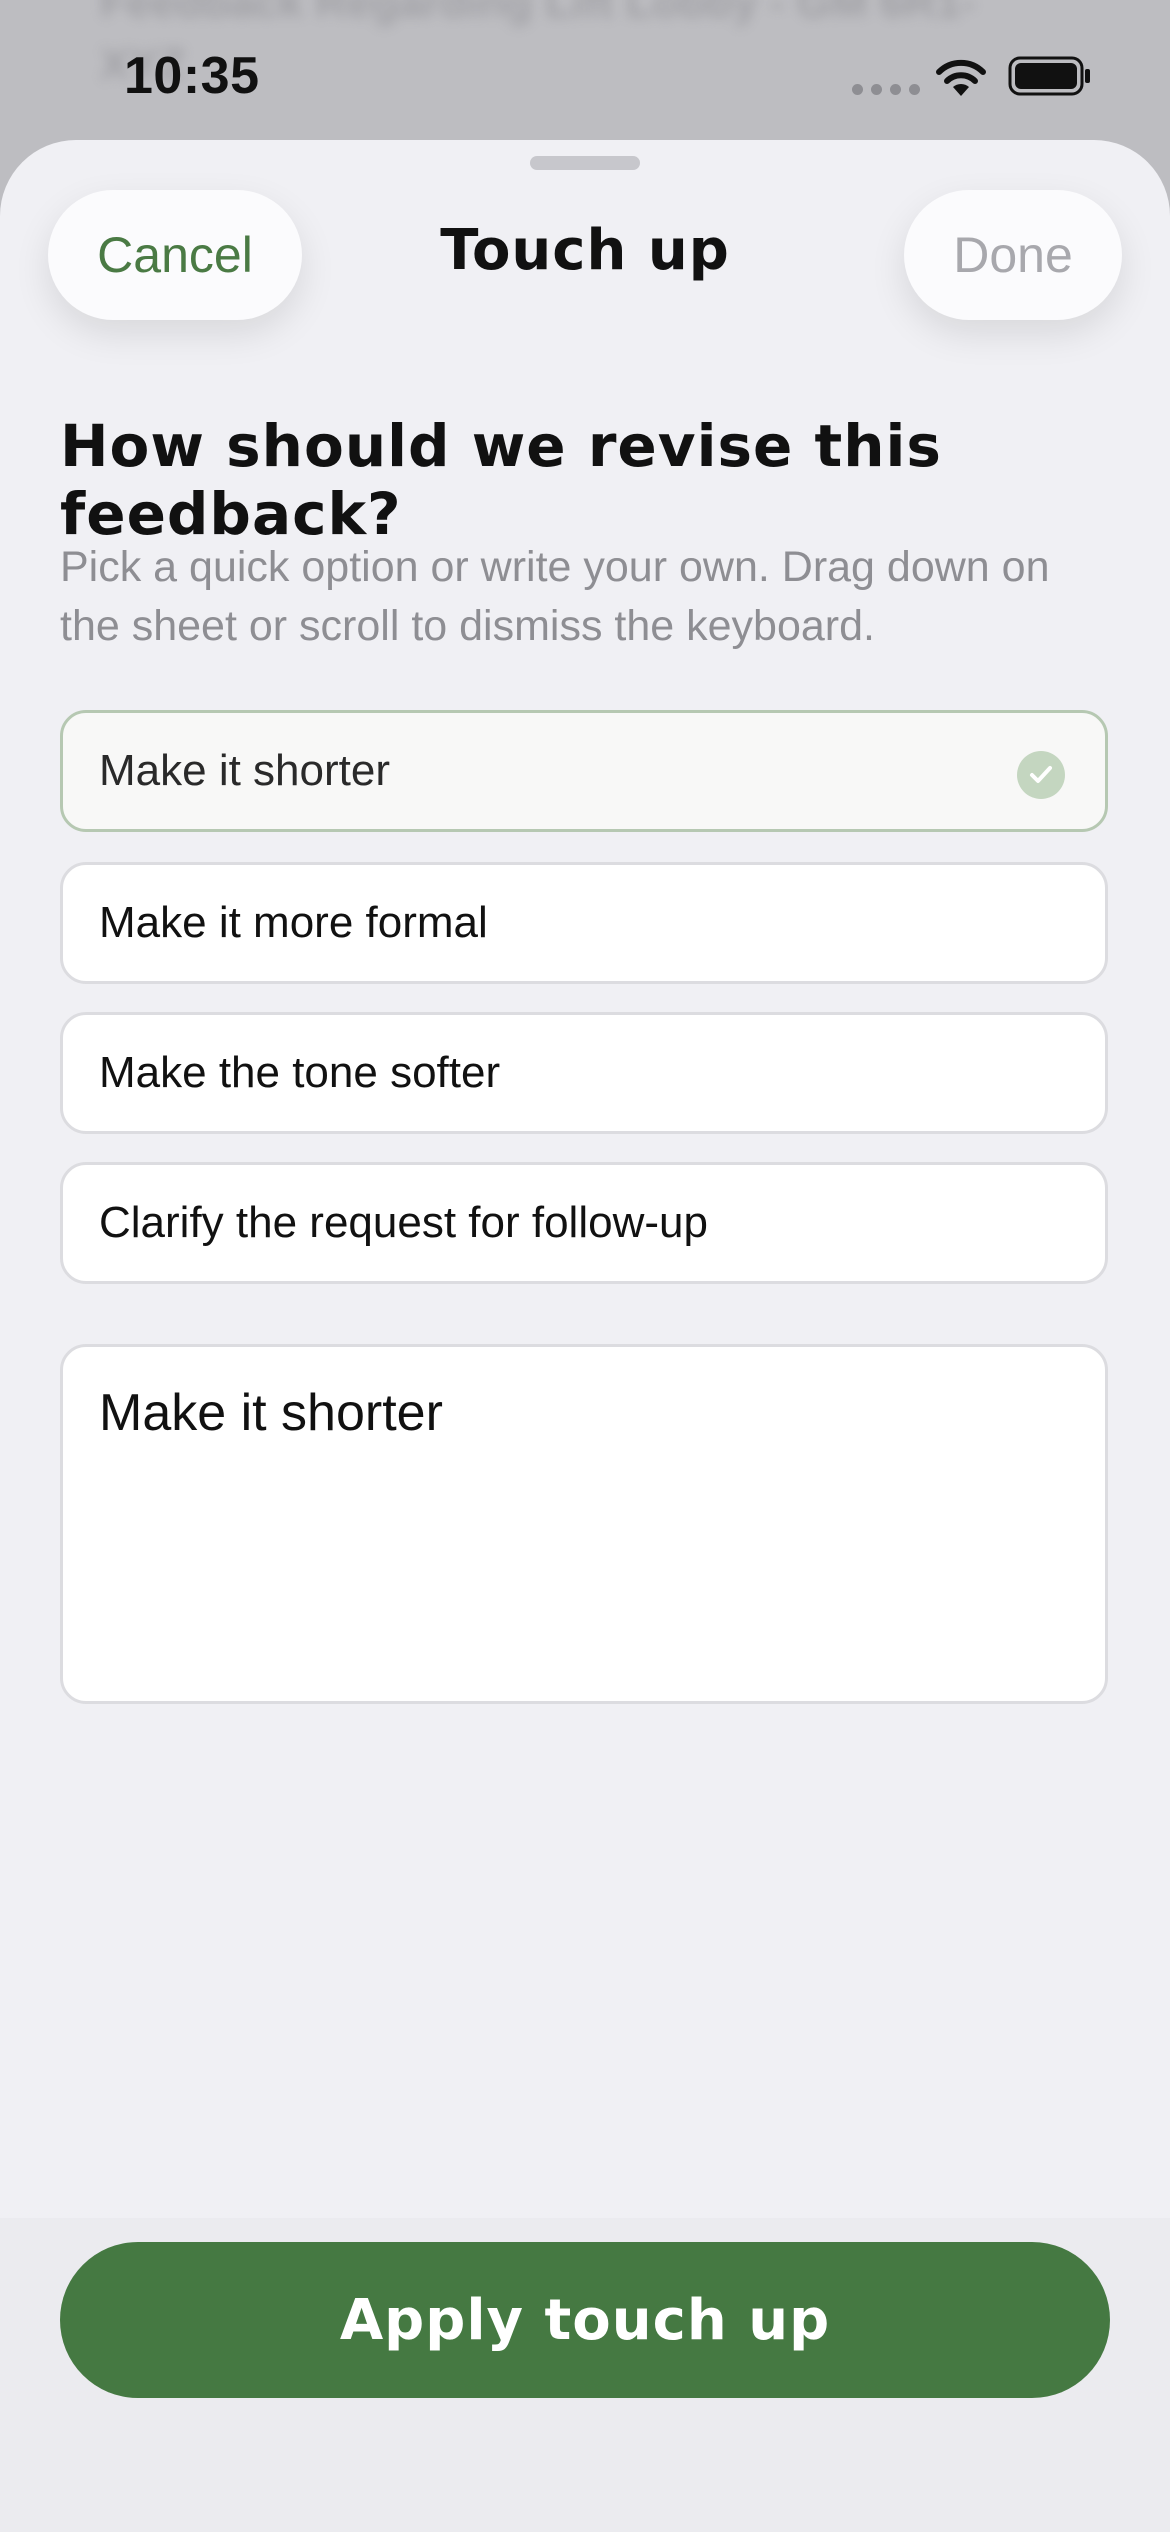 Image resolution: width=1170 pixels, height=2532 pixels. What do you see at coordinates (585, 163) in the screenshot?
I see `sheet-grabber` at bounding box center [585, 163].